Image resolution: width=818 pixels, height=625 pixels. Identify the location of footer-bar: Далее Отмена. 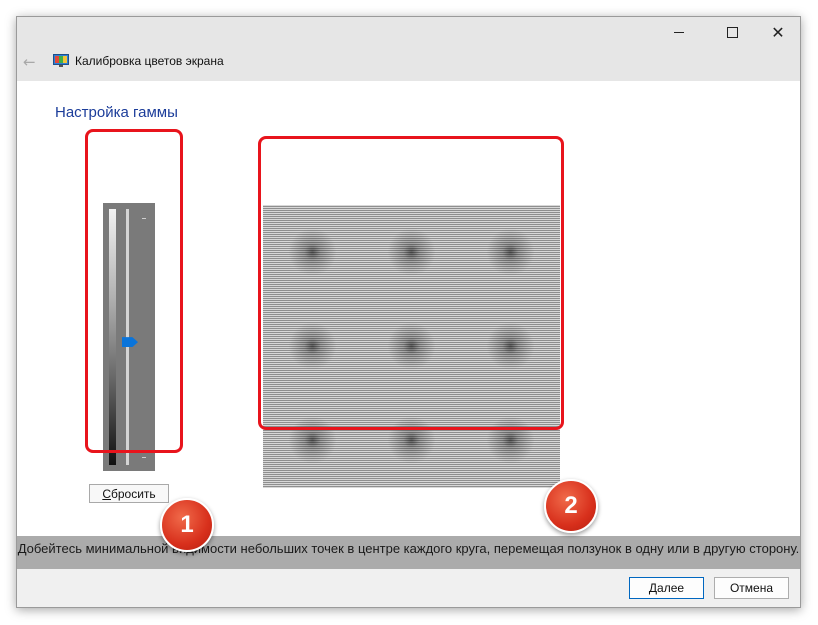
(408, 588).